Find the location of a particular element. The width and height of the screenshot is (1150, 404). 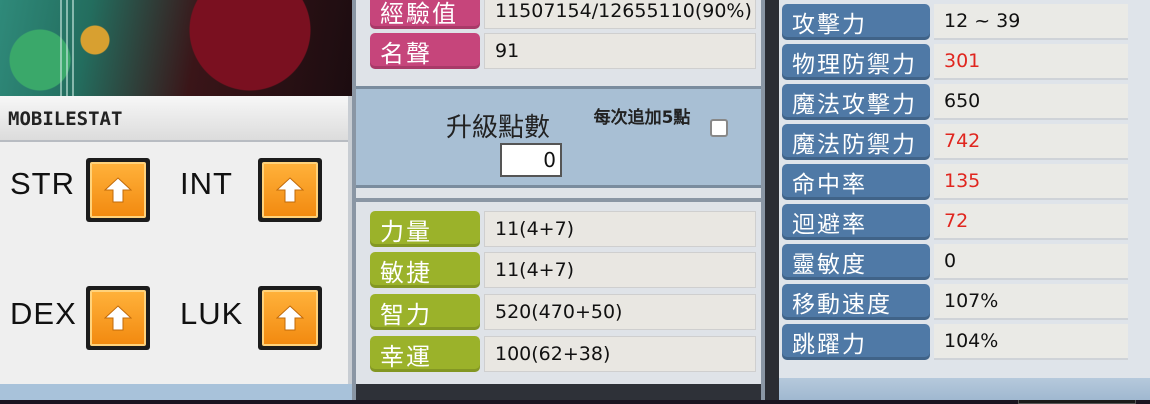

detail-row: 攻擊力 12 ~ 39 is located at coordinates (955, 22).